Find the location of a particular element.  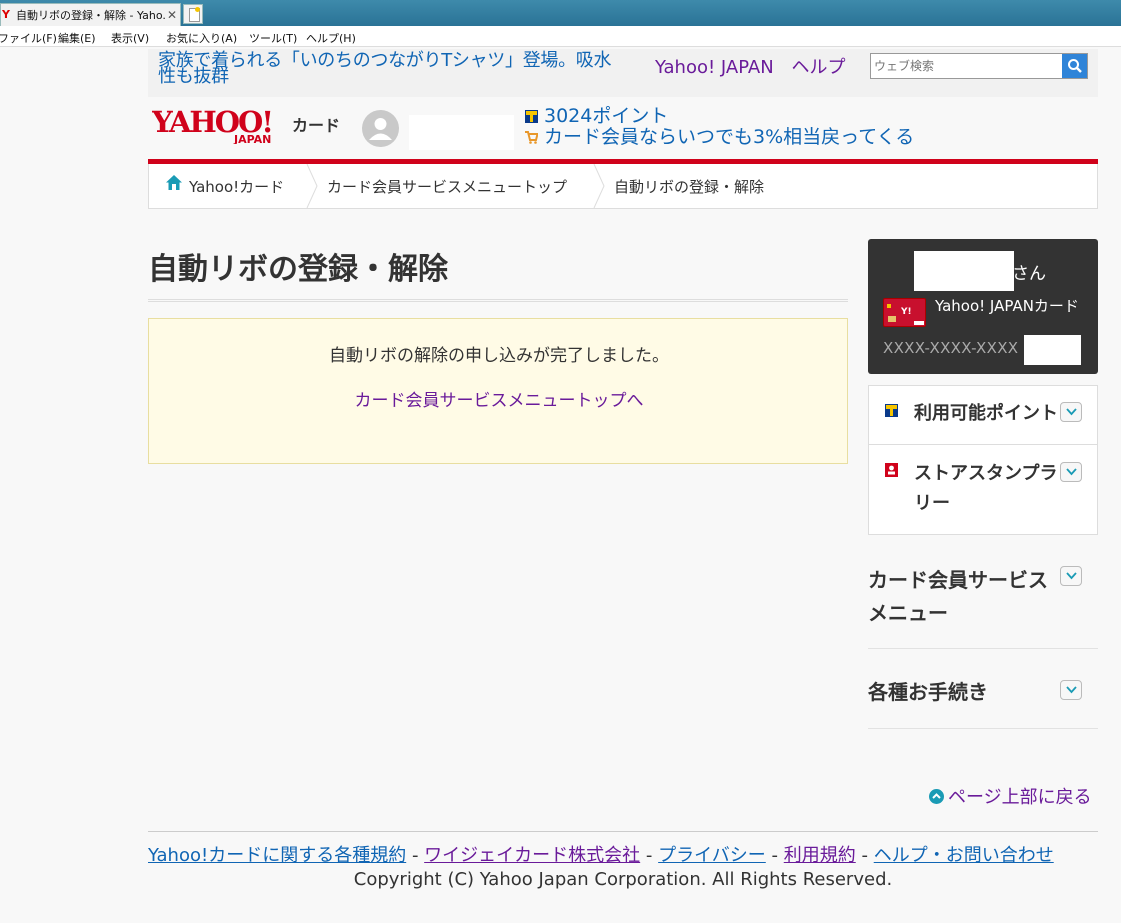

completion-message: 自動リボの解除の申し込みが完了しました。 is located at coordinates (499, 356).